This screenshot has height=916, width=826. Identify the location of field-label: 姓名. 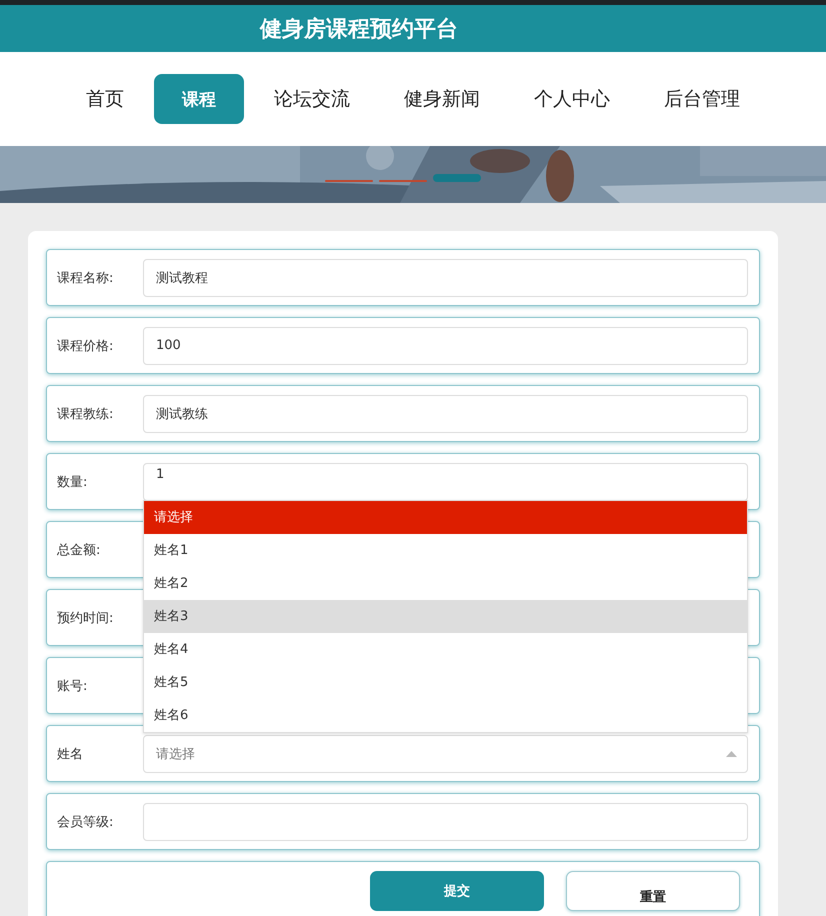
(70, 754).